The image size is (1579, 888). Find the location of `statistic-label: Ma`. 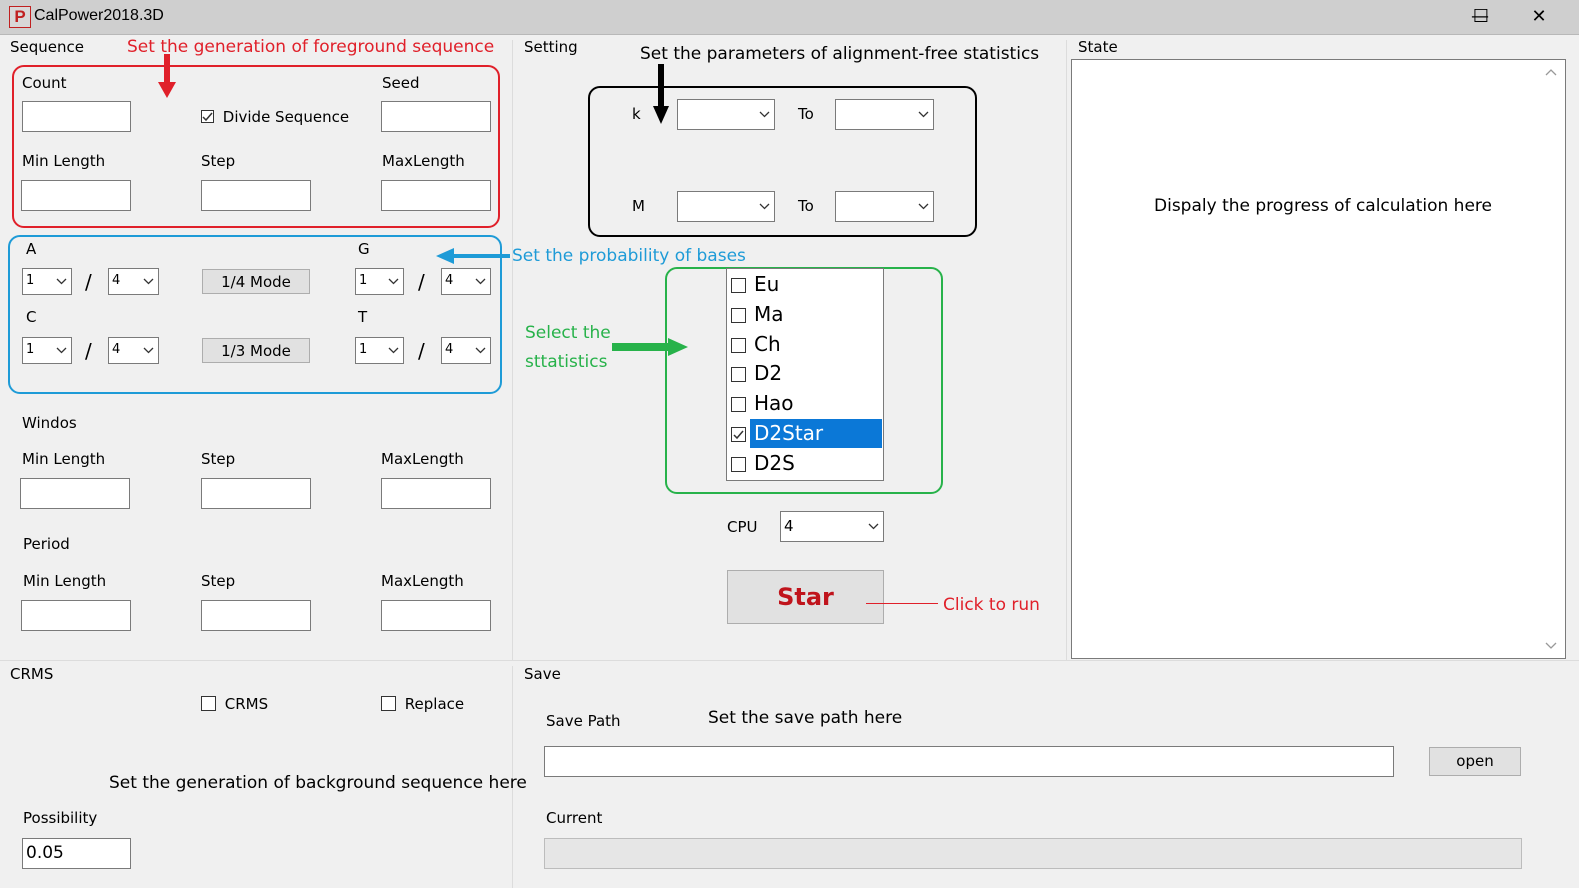

statistic-label: Ma is located at coordinates (769, 313).